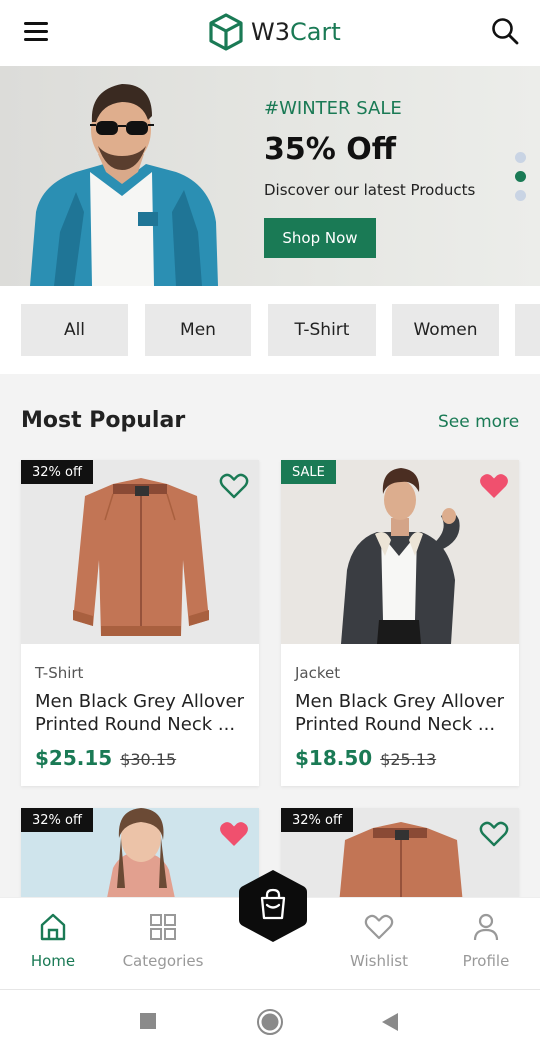 This screenshot has height=1053, width=540. What do you see at coordinates (370, 190) in the screenshot?
I see `banner-subtitle: Discover our latest Products` at bounding box center [370, 190].